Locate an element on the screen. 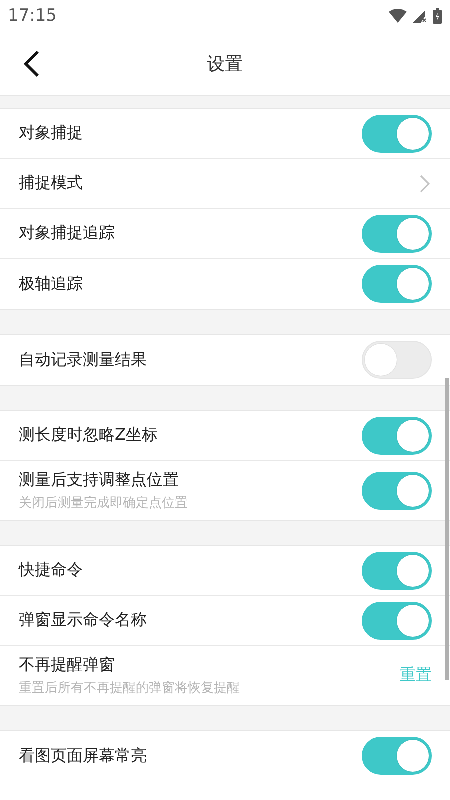 The height and width of the screenshot is (800, 450). status-time: 17:15 is located at coordinates (32, 16).